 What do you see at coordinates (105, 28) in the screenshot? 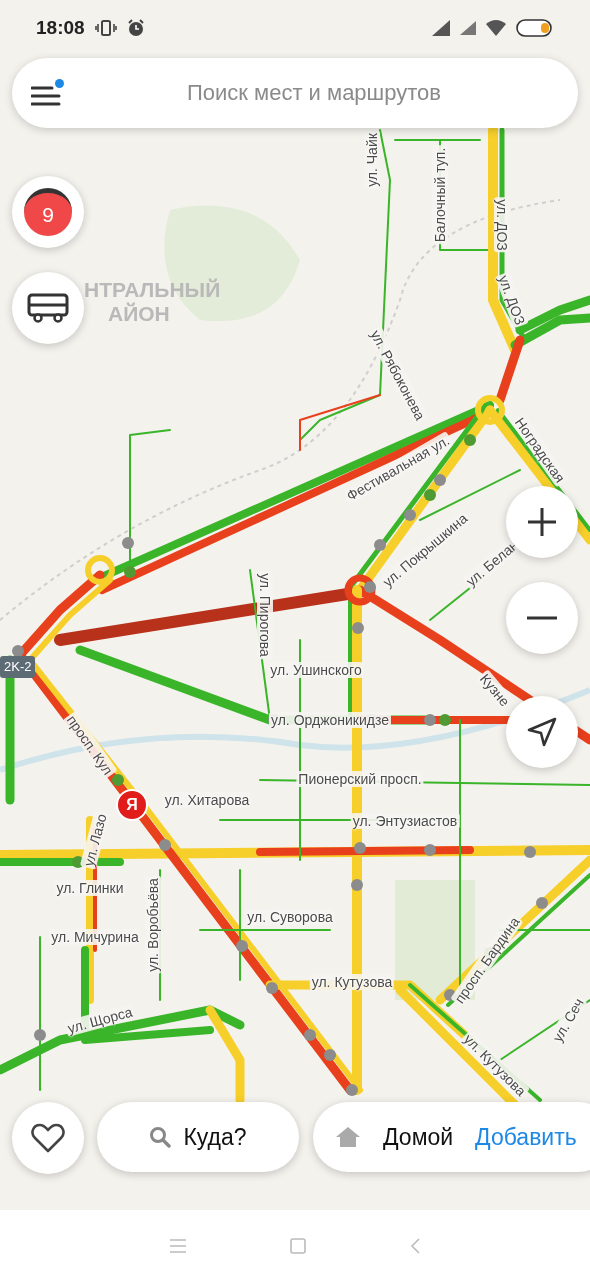
I see `vibrate-icon` at bounding box center [105, 28].